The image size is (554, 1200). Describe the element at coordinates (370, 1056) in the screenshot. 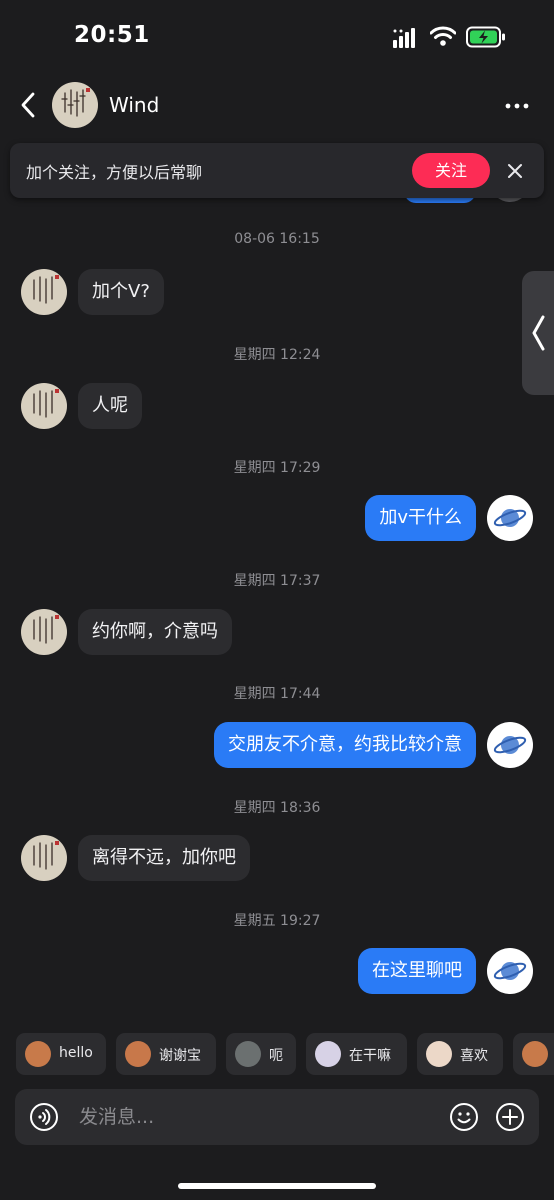

I see `quick-reply-label: 在干嘛` at that location.